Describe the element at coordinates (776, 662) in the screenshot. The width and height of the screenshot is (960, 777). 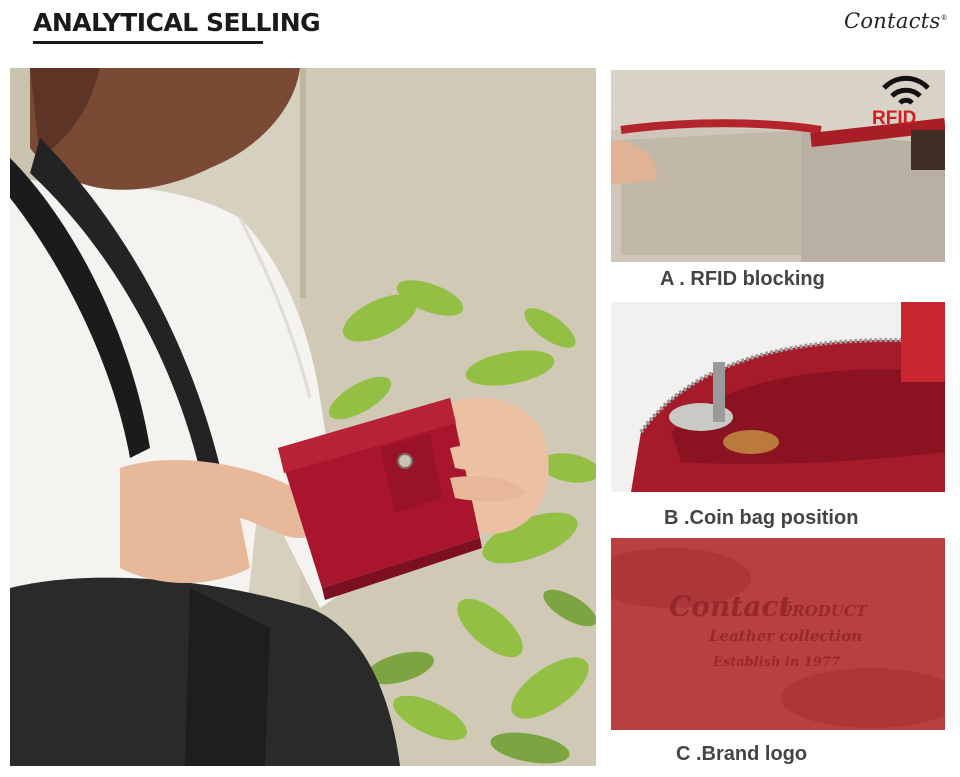
I see `svg-text: Establish in 1977` at that location.